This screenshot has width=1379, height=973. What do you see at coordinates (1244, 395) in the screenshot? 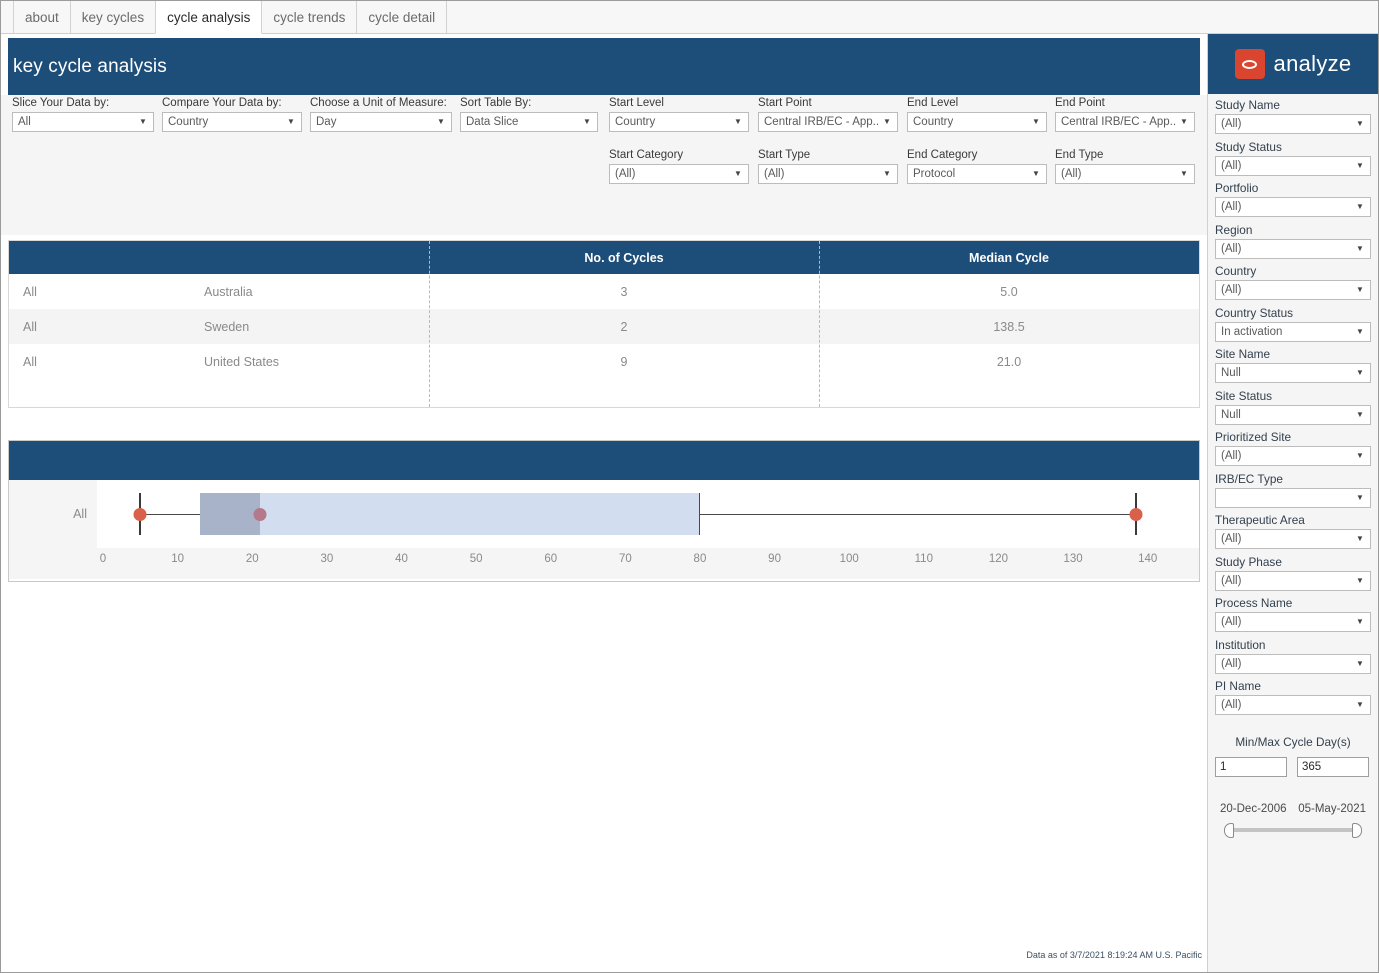
I see `sidebar-filter-label: Site Status` at bounding box center [1244, 395].